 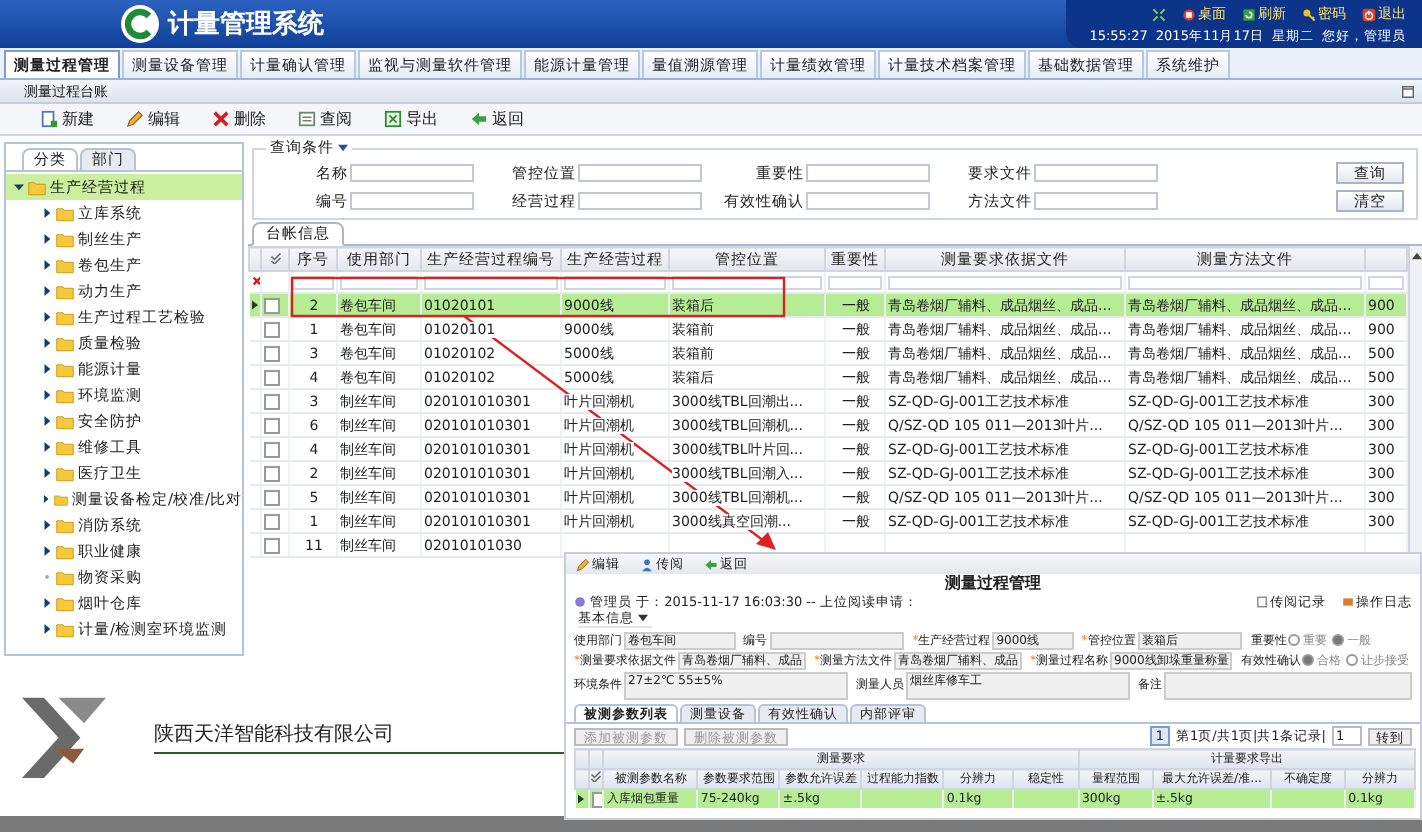 I want to click on power-icon, so click(x=1369, y=14).